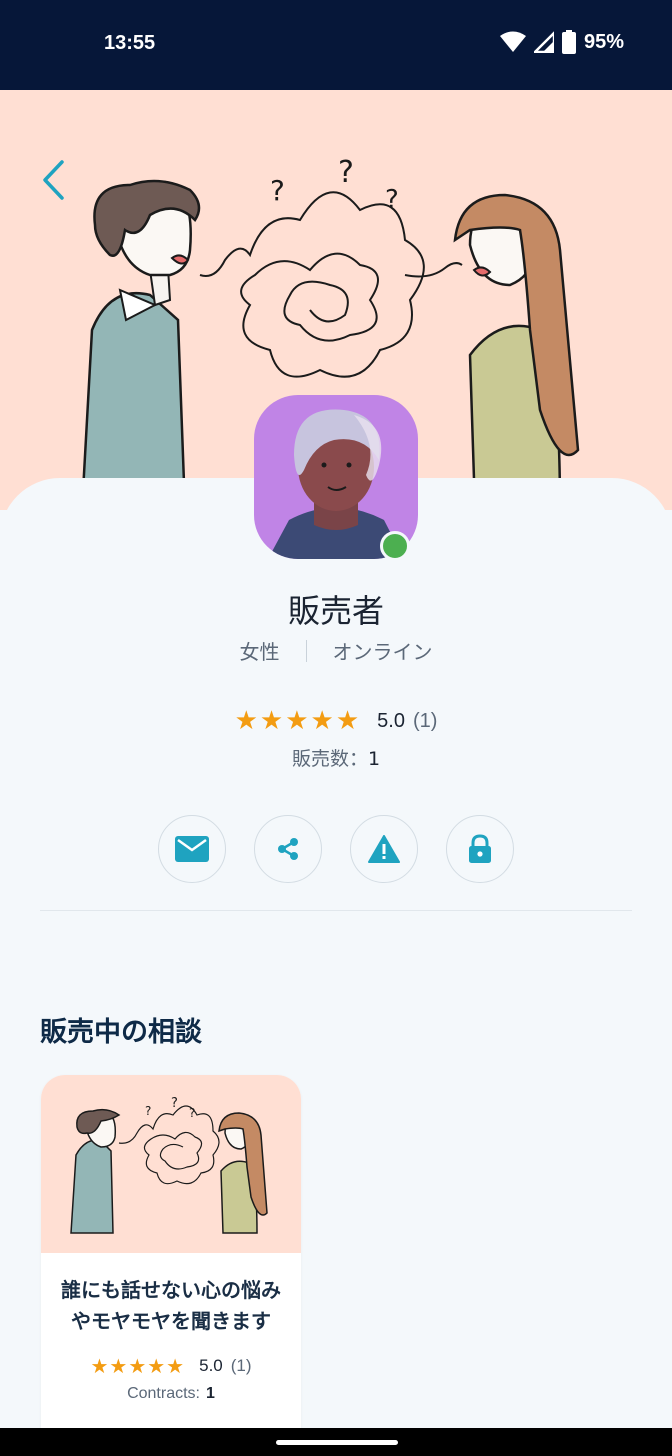 This screenshot has width=672, height=1456. I want to click on listing-title: 誰にも話せない心の悩み やモヤモヤを聞きます, so click(171, 1306).